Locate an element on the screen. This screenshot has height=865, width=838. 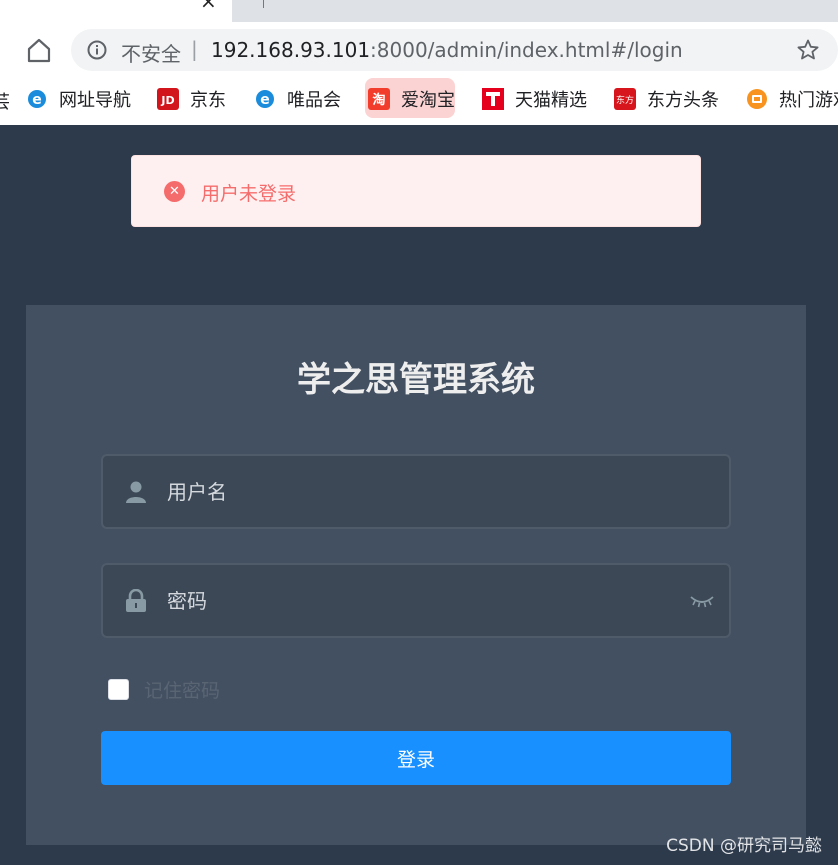
bookmark-label: 唯品会 is located at coordinates (314, 100).